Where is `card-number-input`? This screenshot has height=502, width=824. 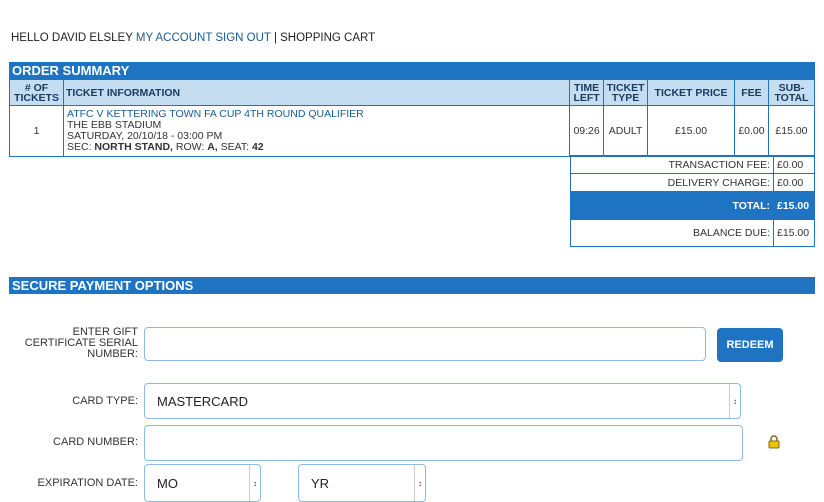
card-number-input is located at coordinates (443, 443).